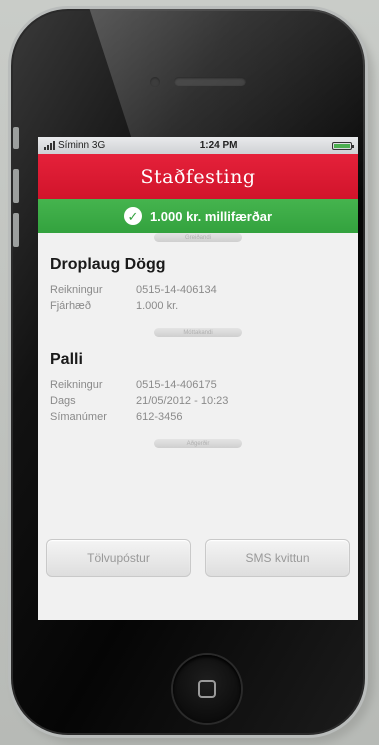 The width and height of the screenshot is (379, 745). Describe the element at coordinates (211, 216) in the screenshot. I see `success-message: 1.000 kr. millifærðar` at that location.